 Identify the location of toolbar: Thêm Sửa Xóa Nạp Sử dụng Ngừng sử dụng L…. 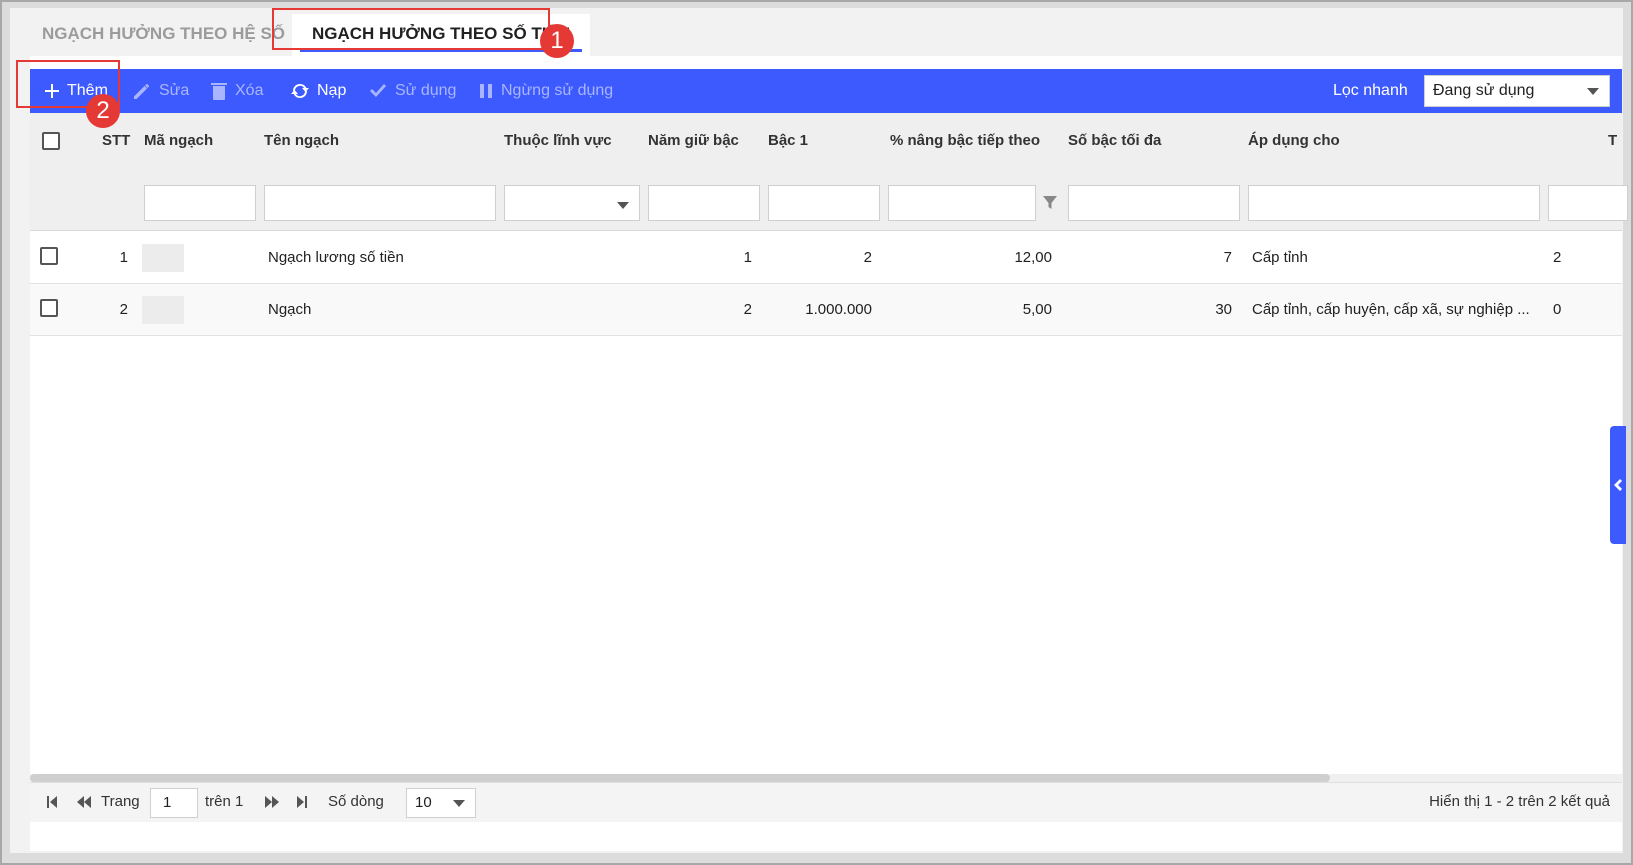
(826, 91).